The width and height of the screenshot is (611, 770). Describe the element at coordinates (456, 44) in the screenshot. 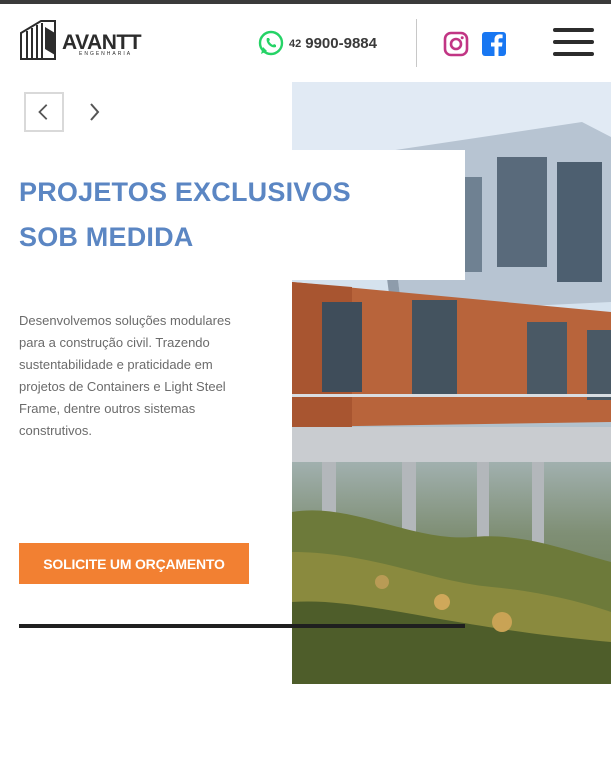

I see `instagram-icon` at that location.